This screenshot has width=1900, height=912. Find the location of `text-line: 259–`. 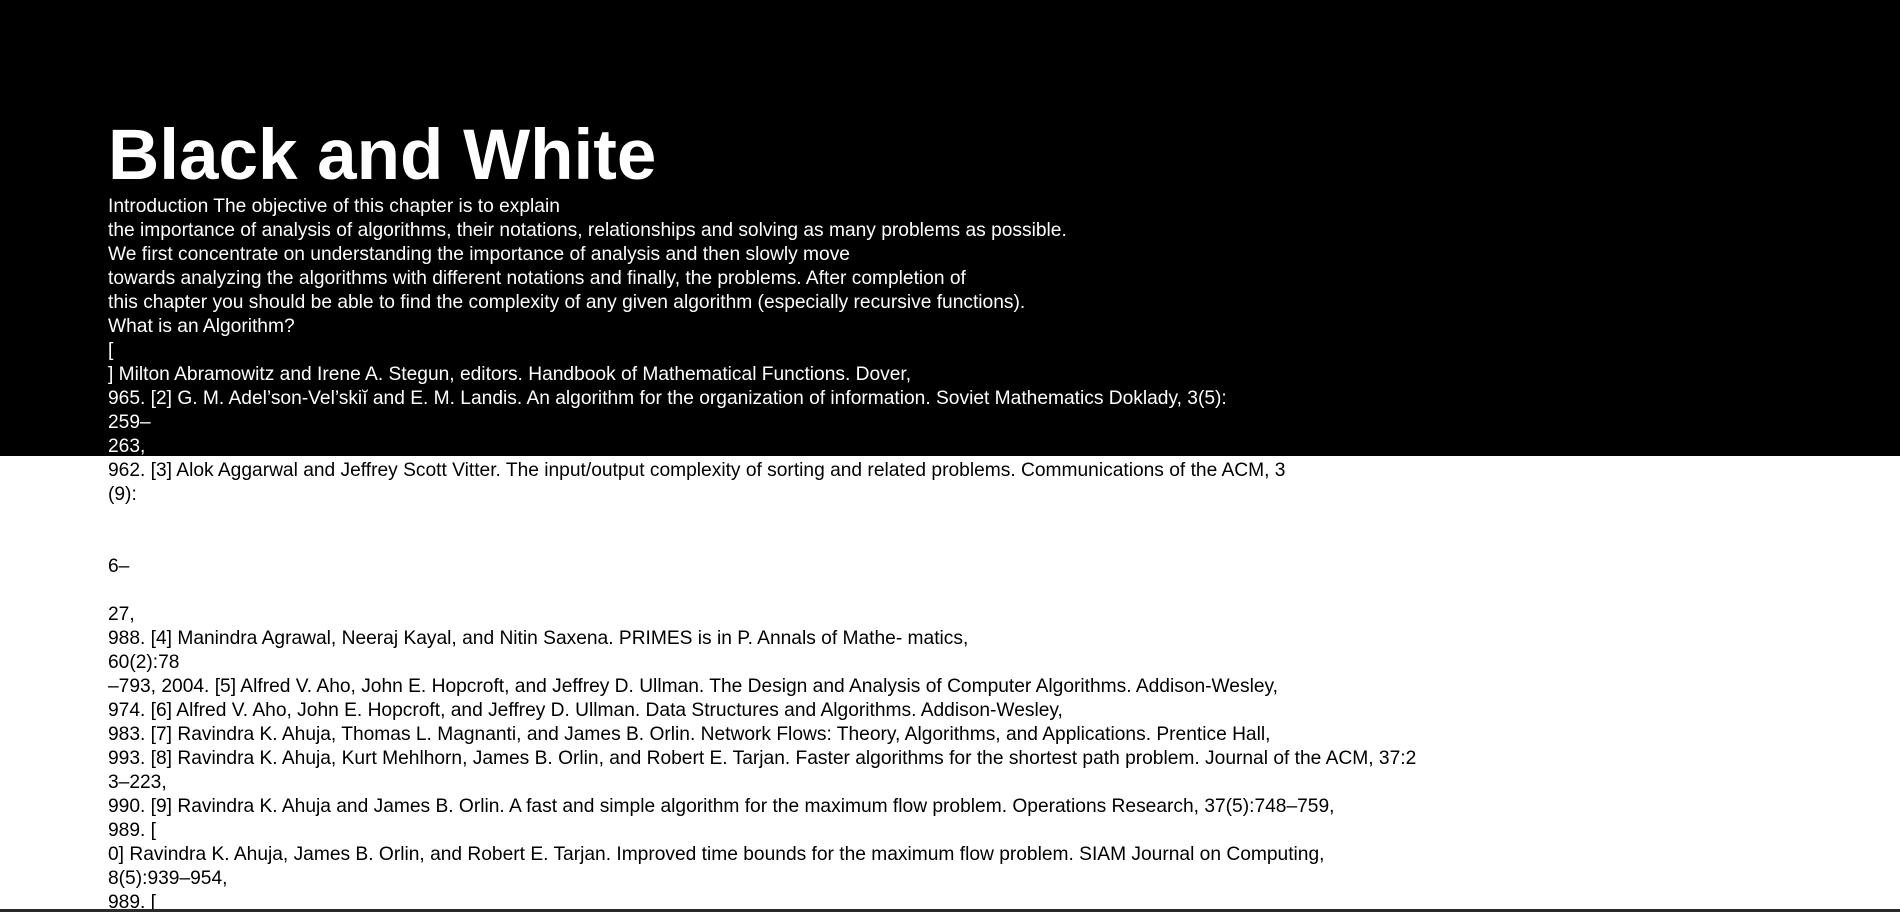

text-line: 259– is located at coordinates (129, 422).